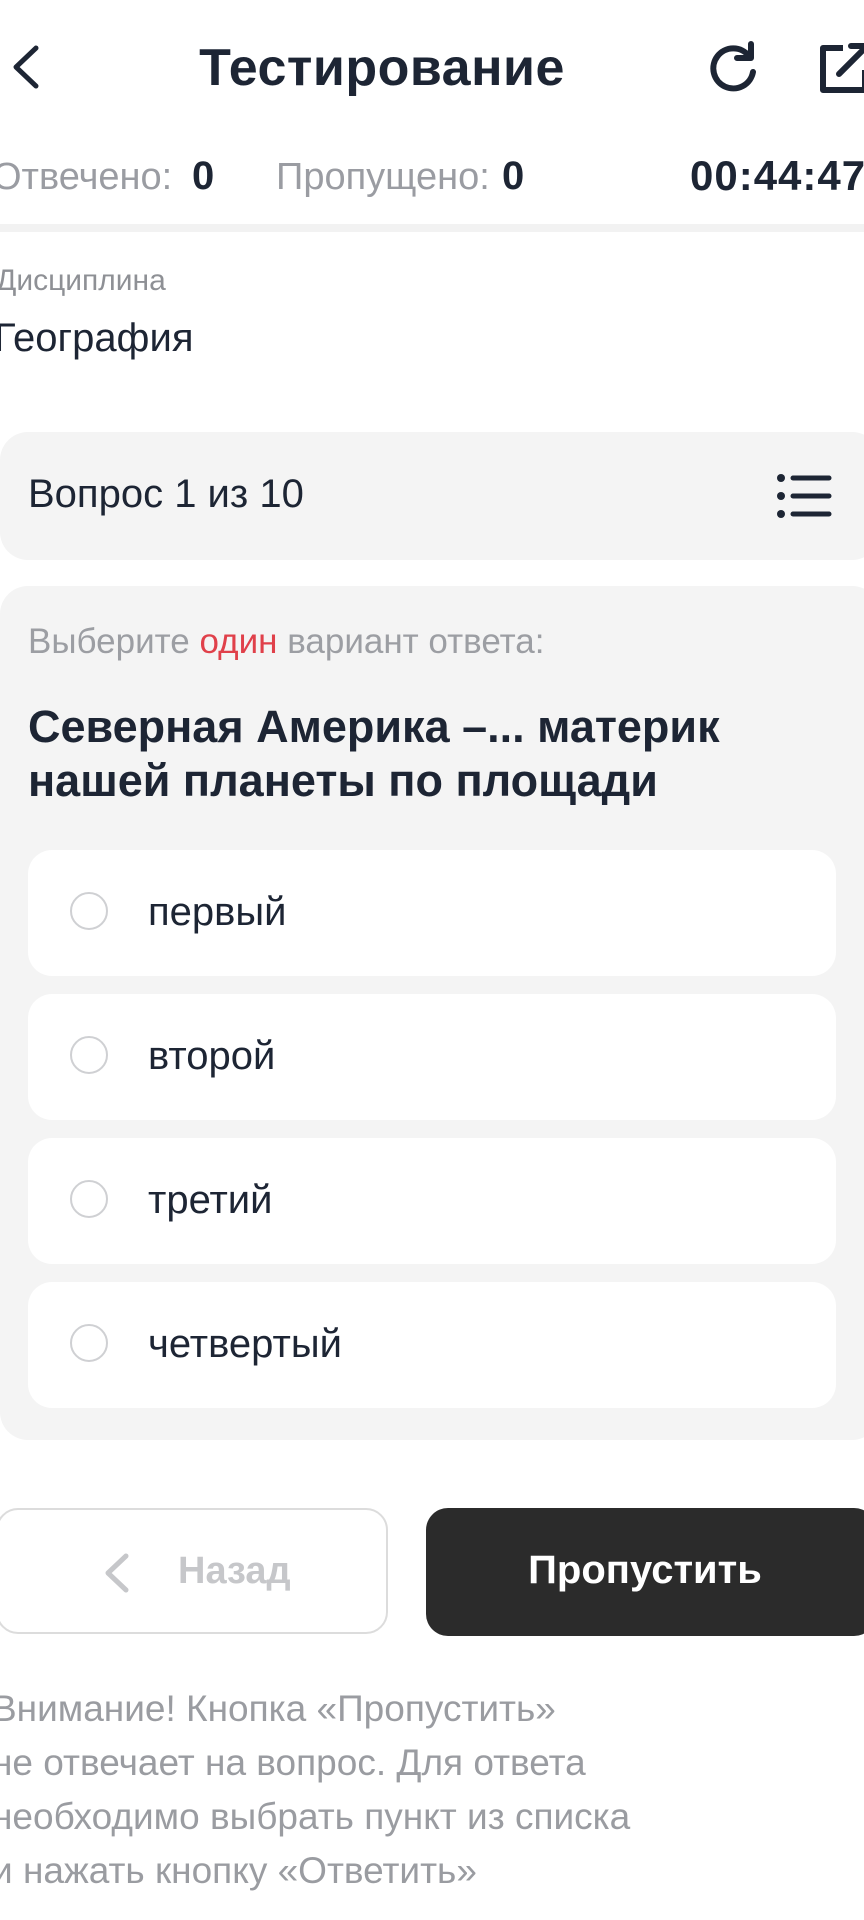 The width and height of the screenshot is (864, 1920). What do you see at coordinates (212, 1056) in the screenshot?
I see `option-label: второй` at bounding box center [212, 1056].